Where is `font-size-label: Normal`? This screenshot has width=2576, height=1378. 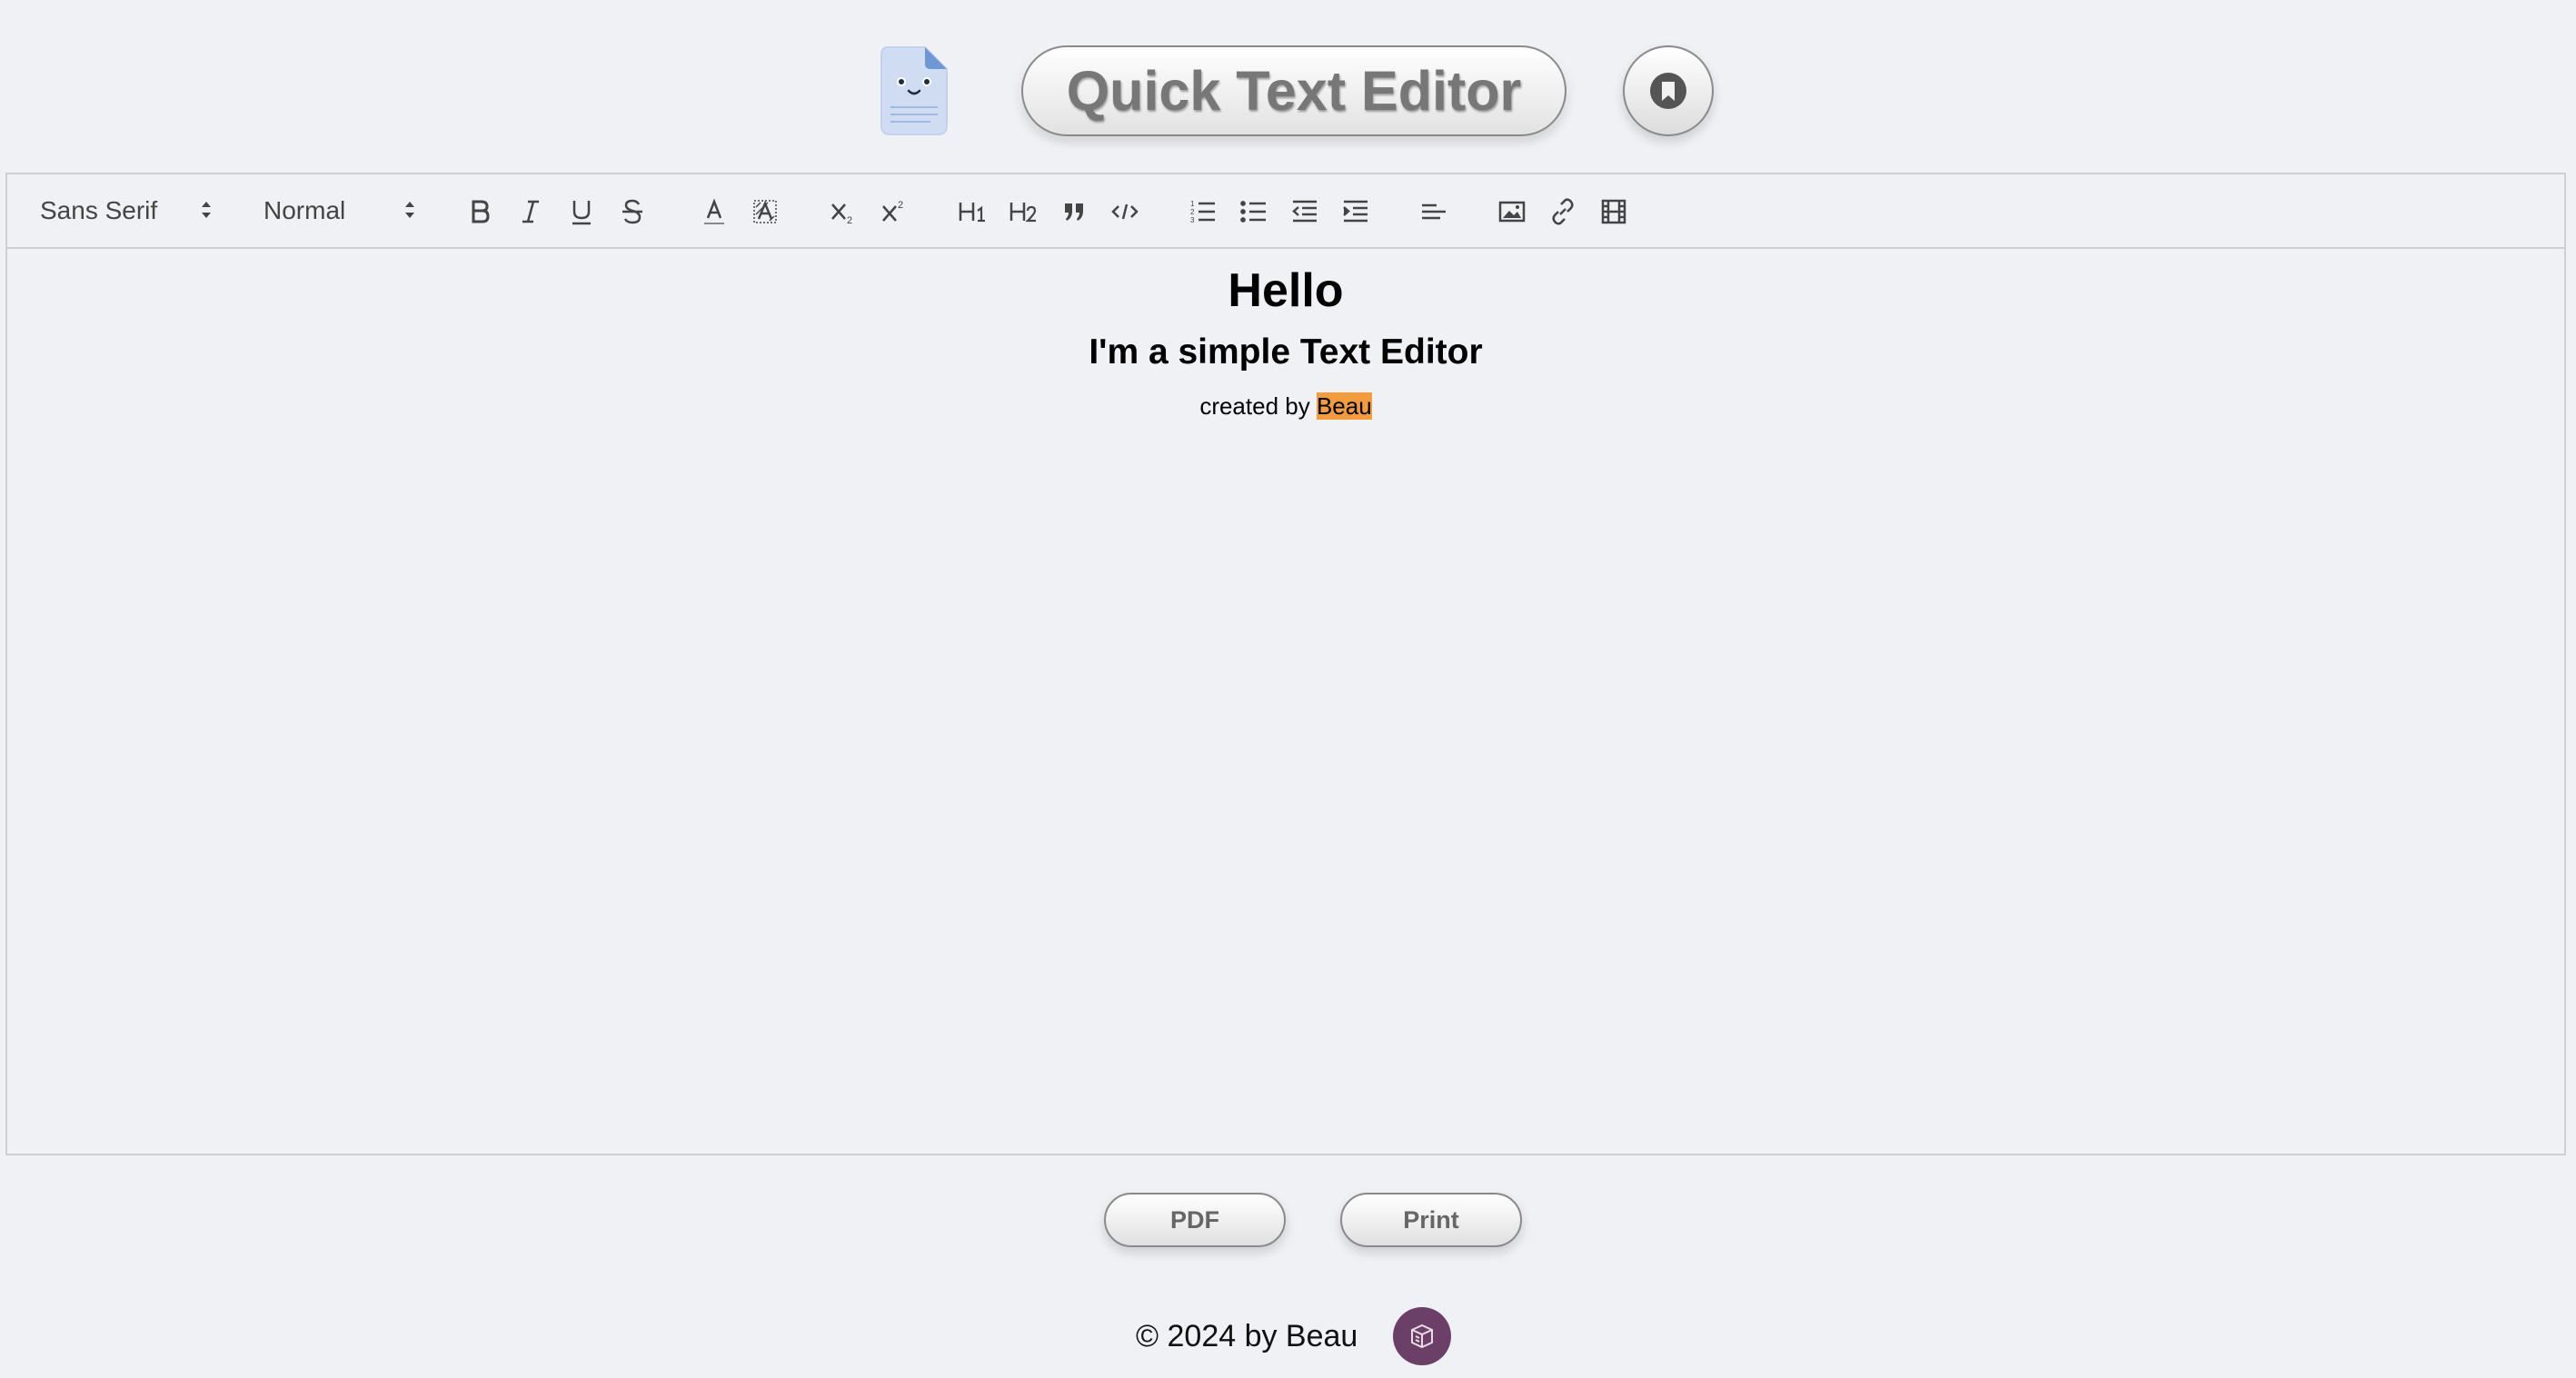
font-size-label: Normal is located at coordinates (305, 210).